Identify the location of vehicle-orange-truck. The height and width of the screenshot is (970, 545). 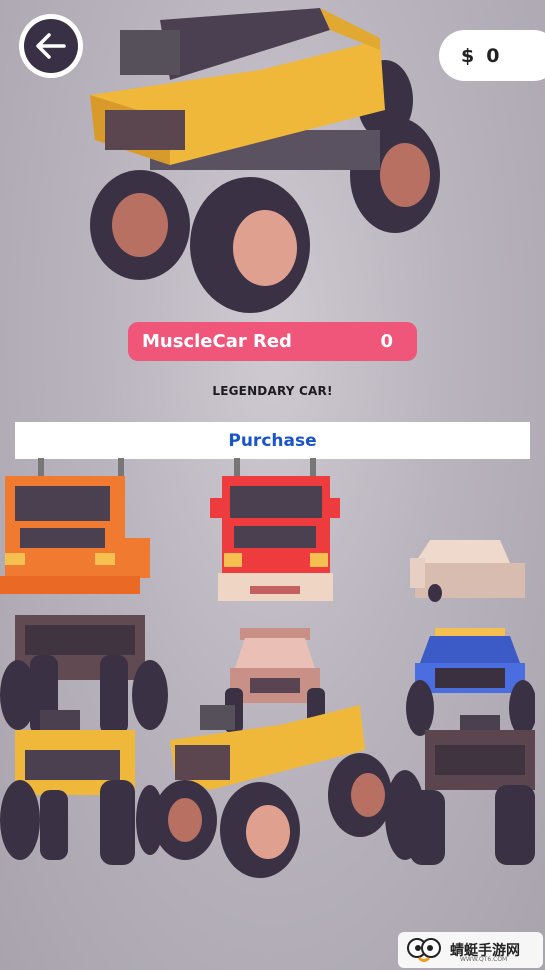
(80, 530).